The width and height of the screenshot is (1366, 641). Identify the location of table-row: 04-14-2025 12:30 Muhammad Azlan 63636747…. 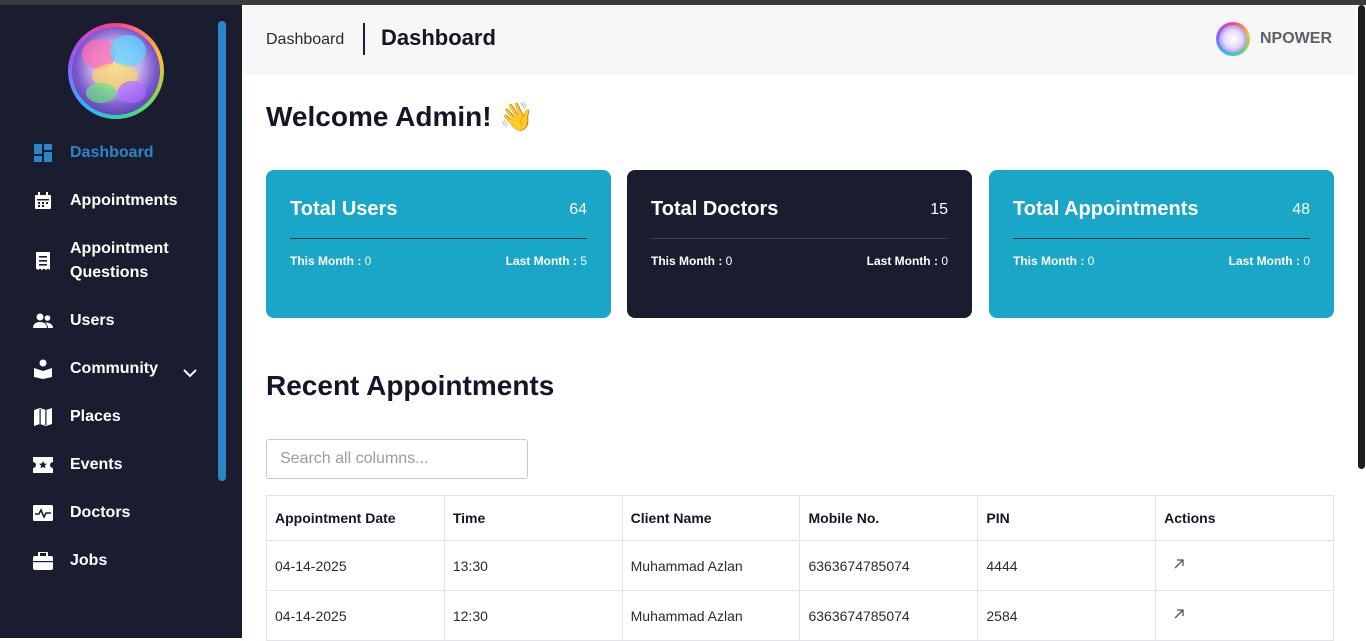
(800, 615).